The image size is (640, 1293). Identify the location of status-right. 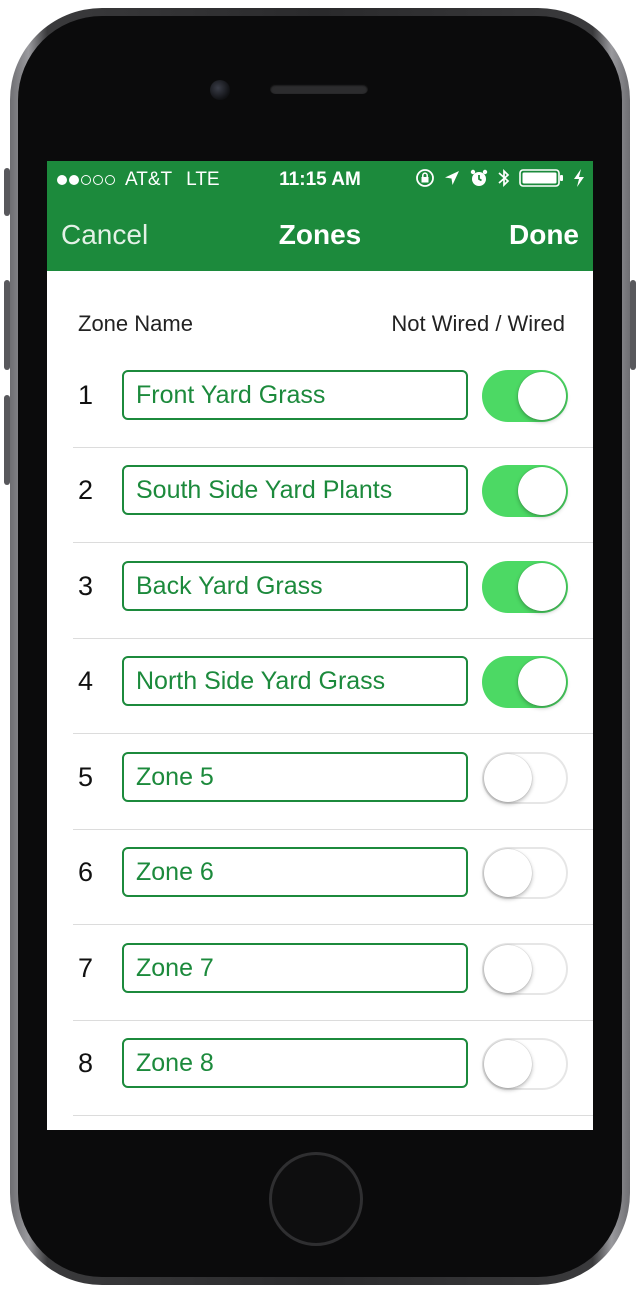
(496, 178).